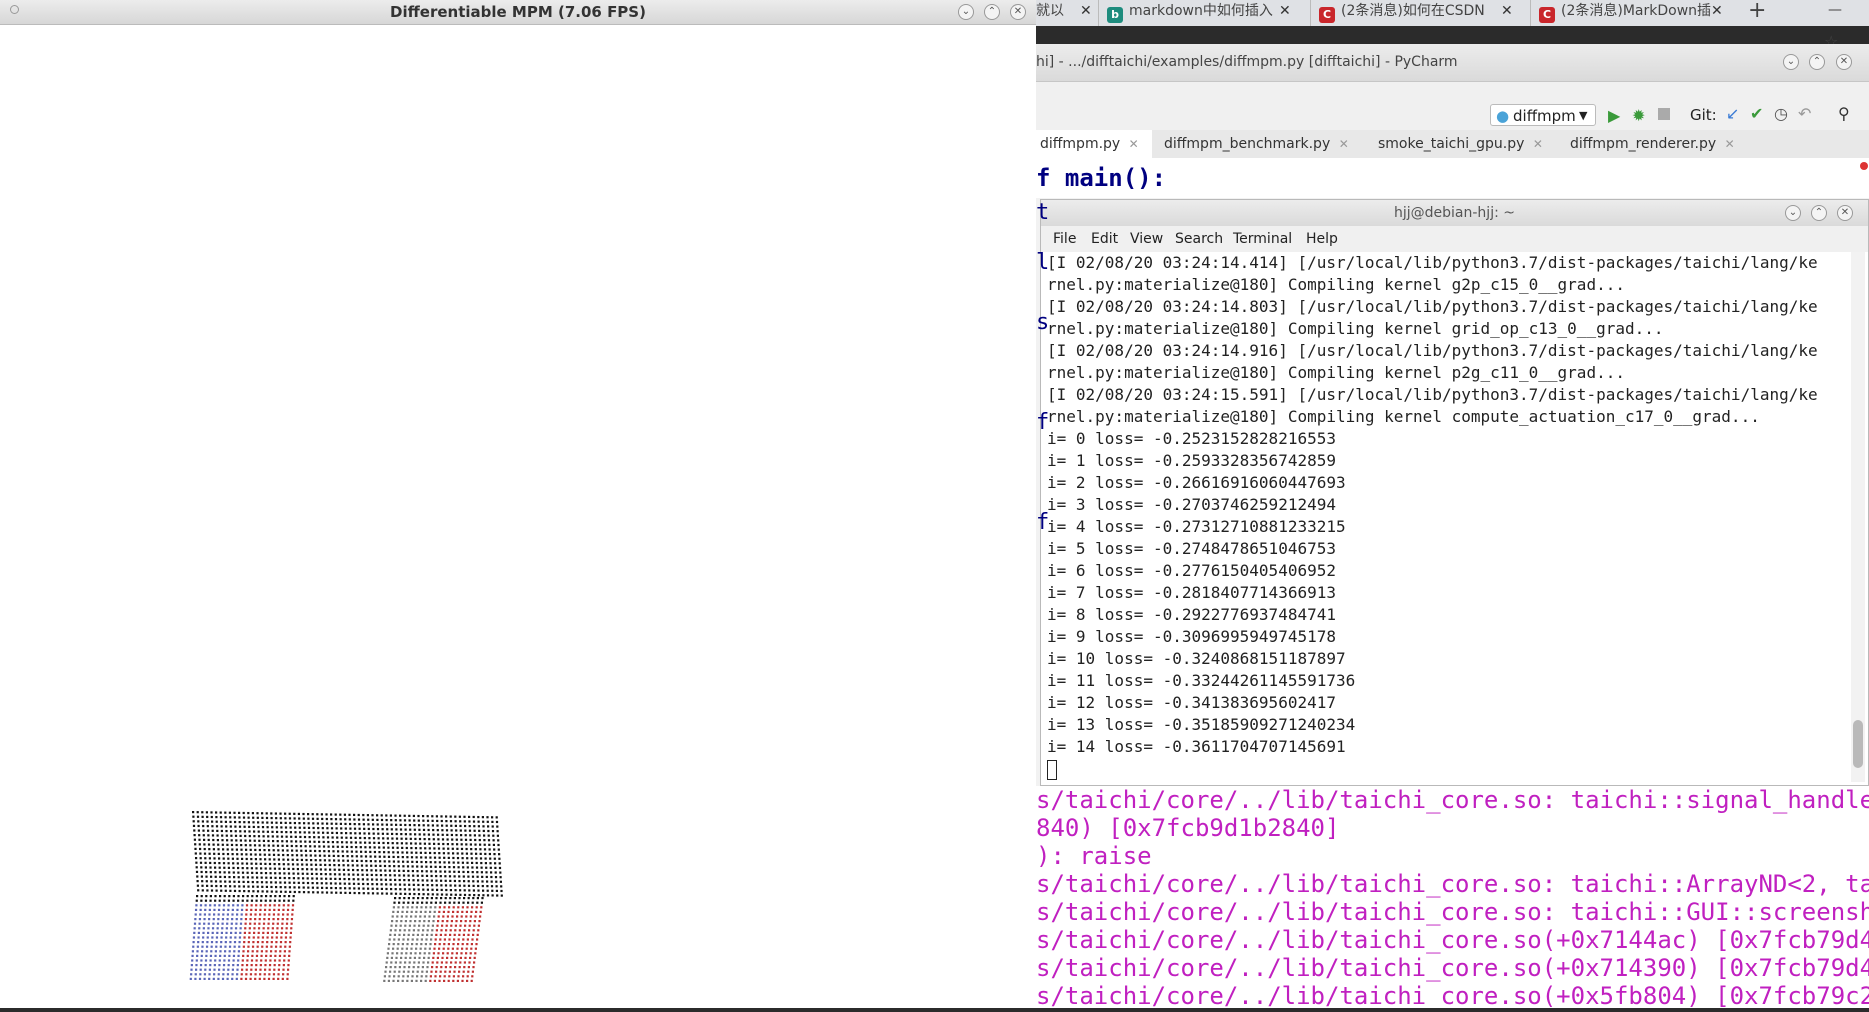 This screenshot has width=1869, height=1012. I want to click on editor-tab-label: diffmpm.py, so click(1080, 144).